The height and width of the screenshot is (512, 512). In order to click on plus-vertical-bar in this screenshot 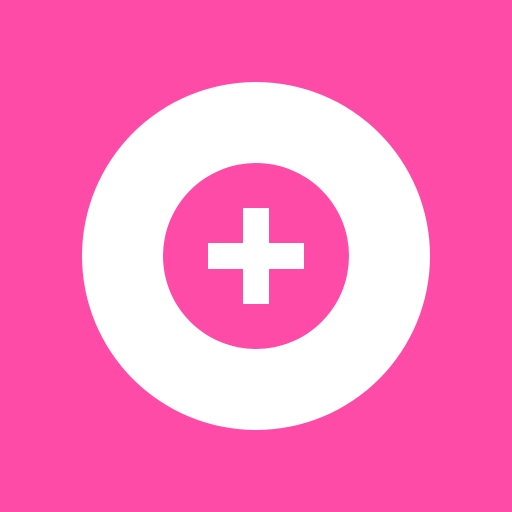, I will do `click(256, 256)`.